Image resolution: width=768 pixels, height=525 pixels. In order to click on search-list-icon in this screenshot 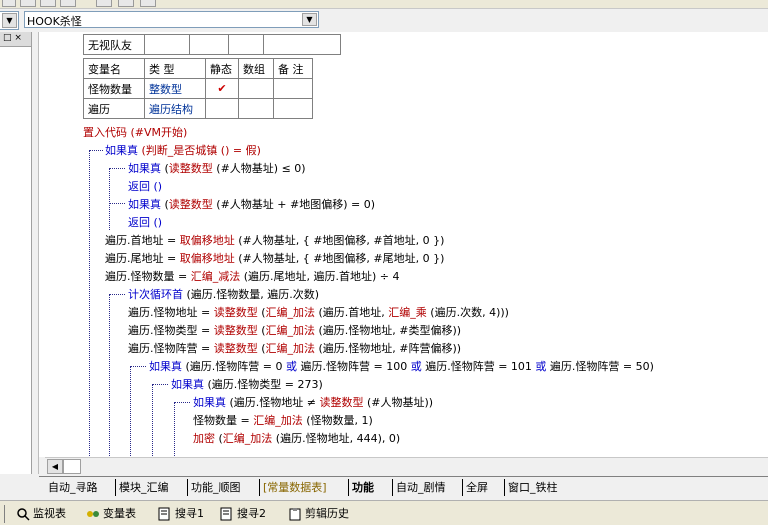, I will do `click(164, 514)`.